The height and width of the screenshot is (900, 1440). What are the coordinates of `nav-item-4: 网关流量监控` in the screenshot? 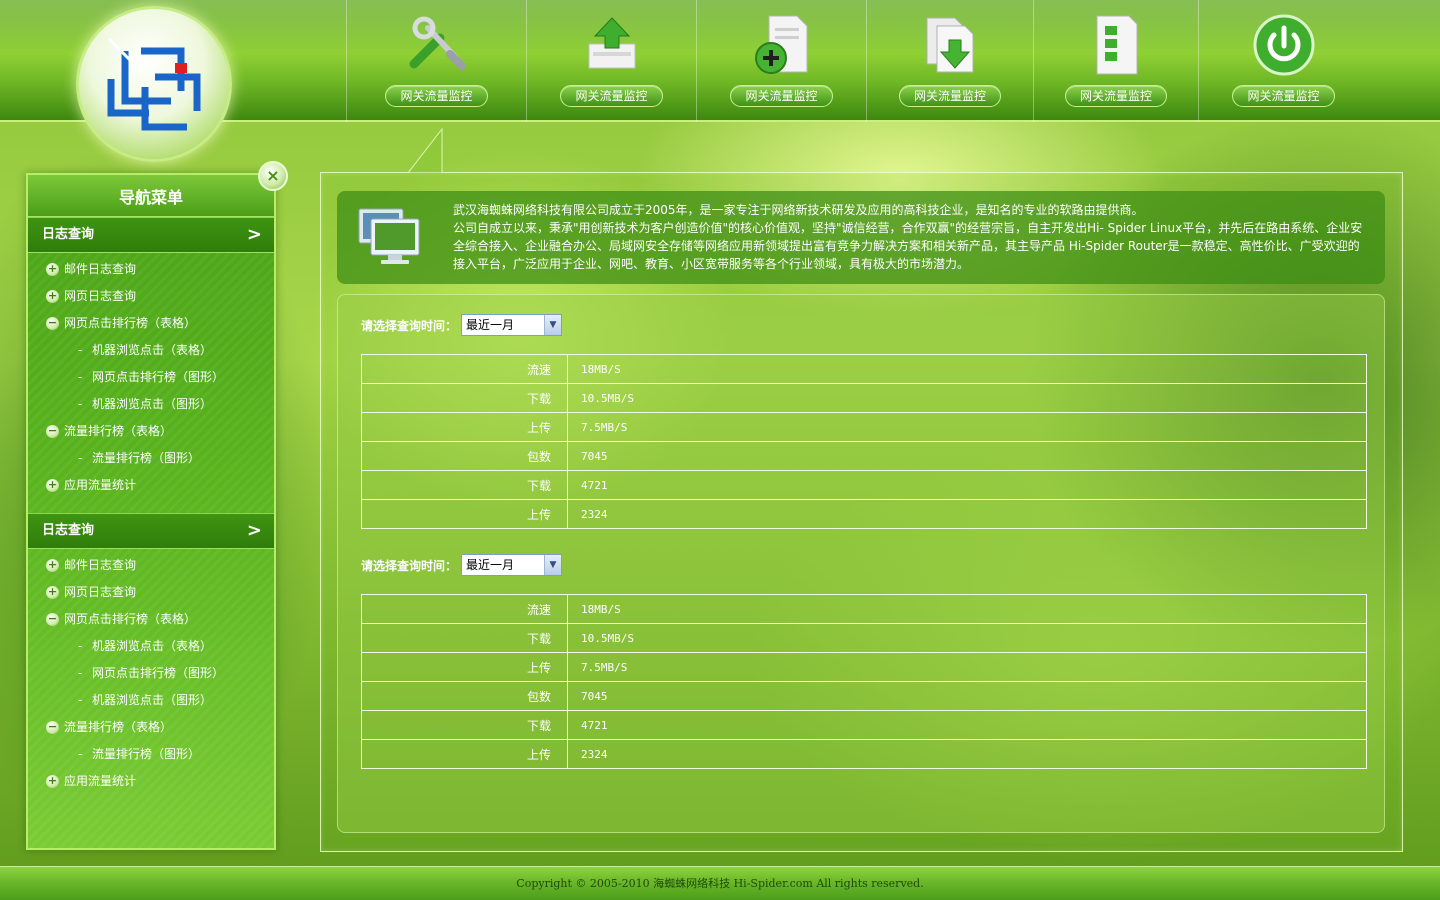 It's located at (949, 61).